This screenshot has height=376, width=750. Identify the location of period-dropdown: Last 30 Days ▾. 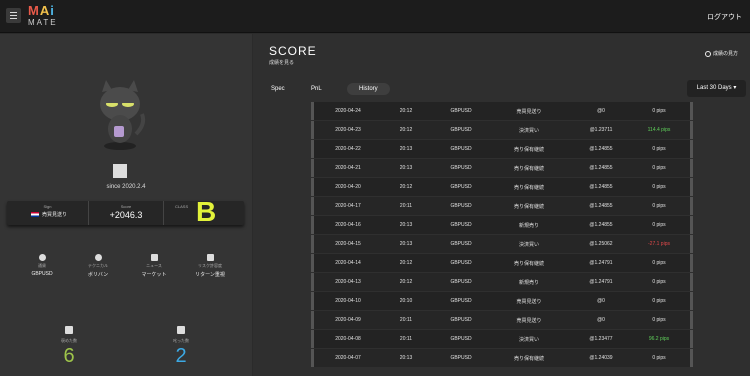
(716, 88).